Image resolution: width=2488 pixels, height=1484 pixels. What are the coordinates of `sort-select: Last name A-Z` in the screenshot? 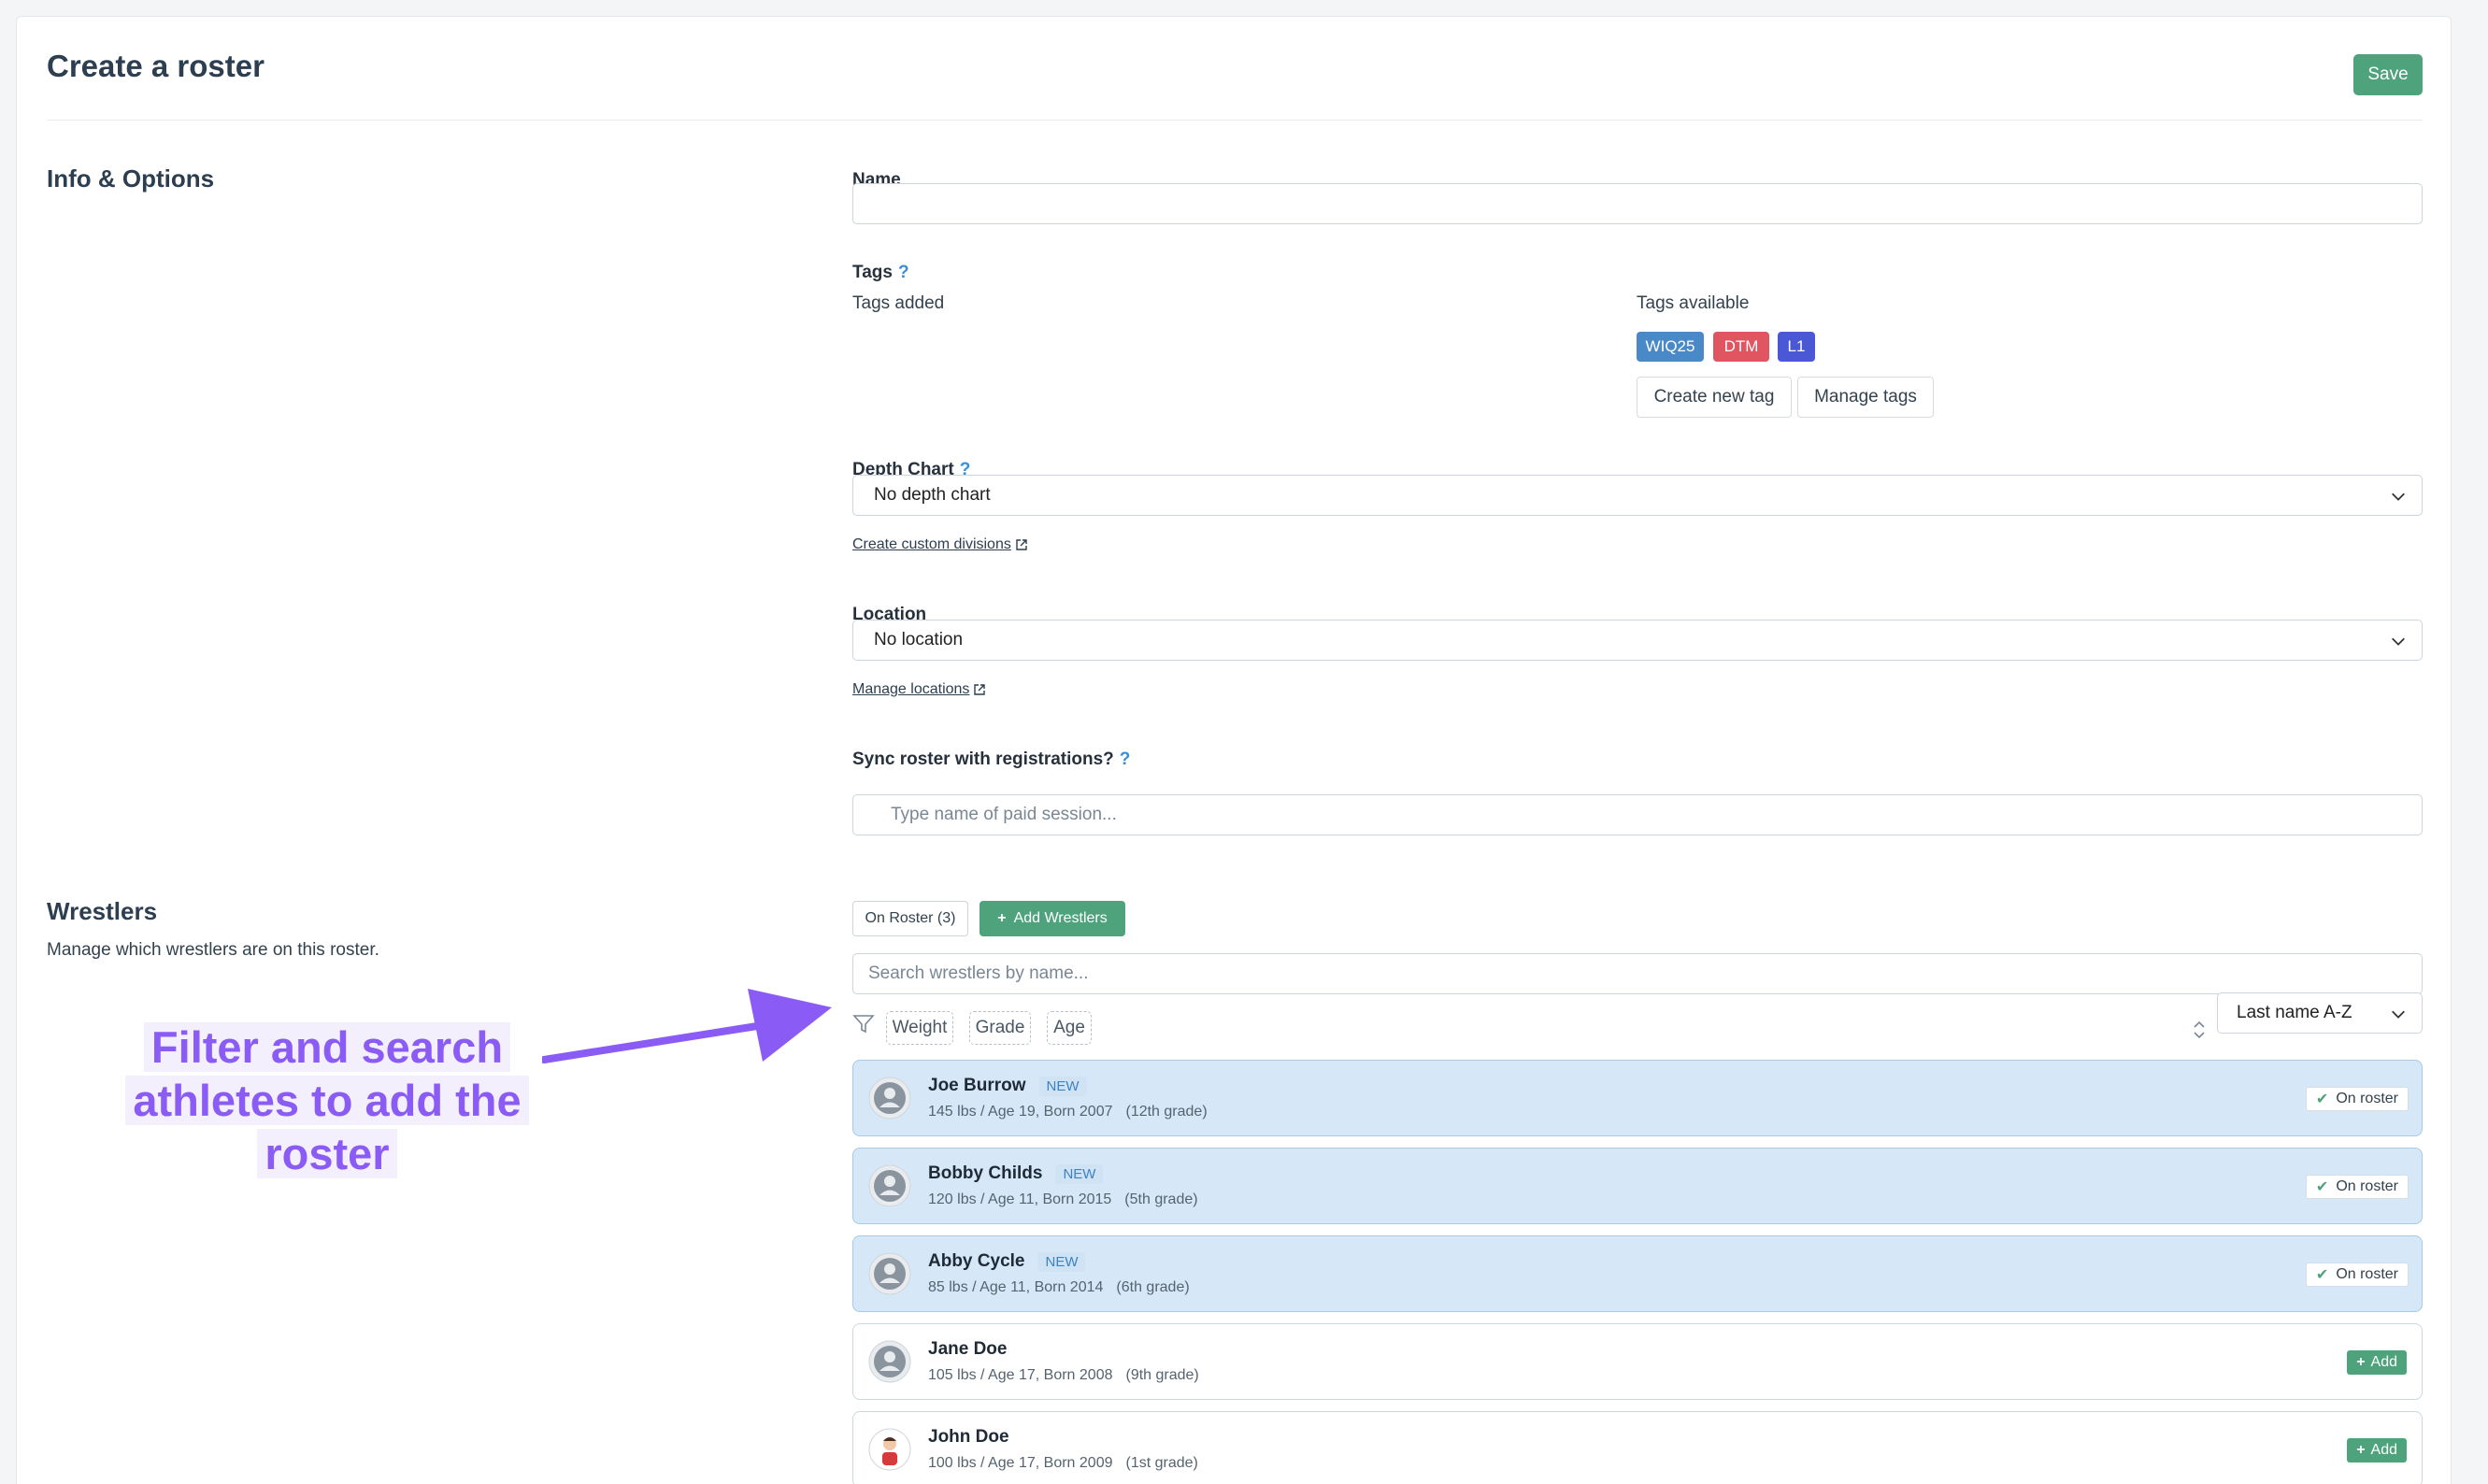 It's located at (2320, 1013).